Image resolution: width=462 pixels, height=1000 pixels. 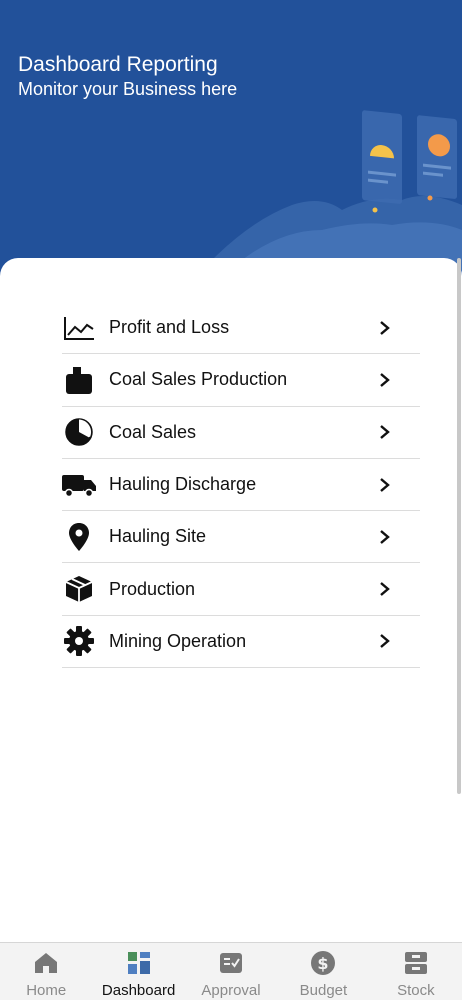 What do you see at coordinates (416, 990) in the screenshot?
I see `tab-label: Stock` at bounding box center [416, 990].